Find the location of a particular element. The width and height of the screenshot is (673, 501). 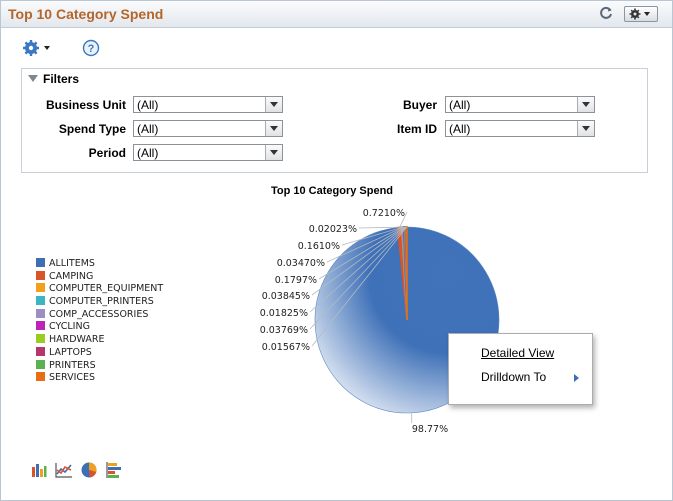

legend-item: COMP_ACCESSORIES is located at coordinates (99, 315).